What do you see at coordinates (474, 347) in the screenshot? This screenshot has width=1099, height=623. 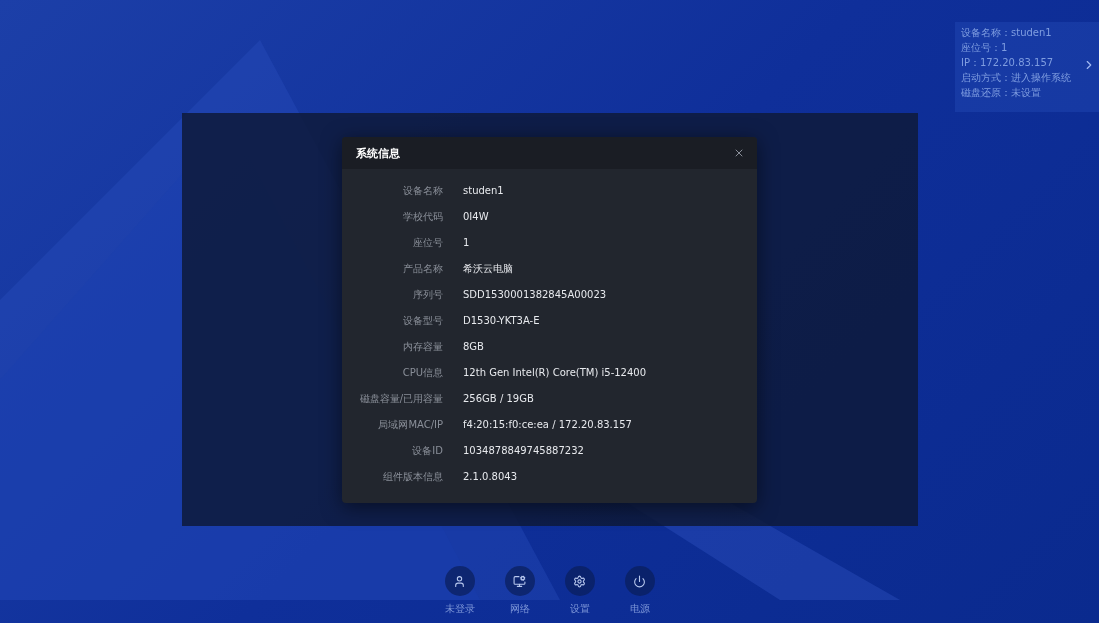 I see `info-value: 8GB` at bounding box center [474, 347].